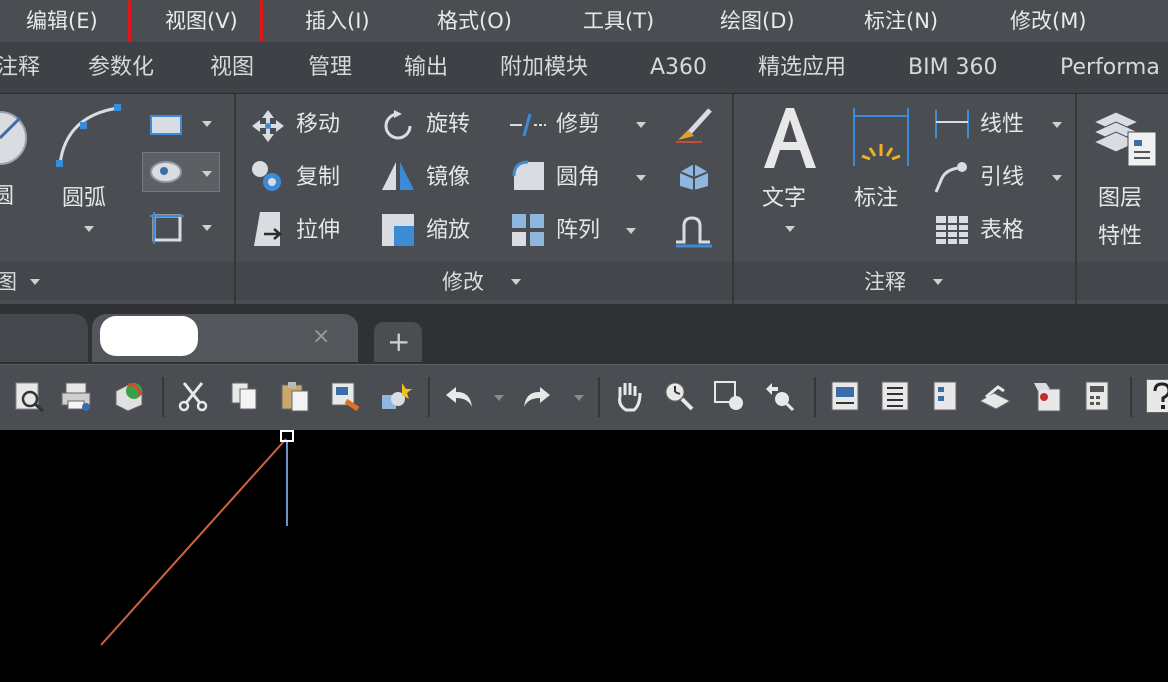 Image resolution: width=1168 pixels, height=682 pixels. What do you see at coordinates (1002, 231) in the screenshot?
I see `table-label: 表格` at bounding box center [1002, 231].